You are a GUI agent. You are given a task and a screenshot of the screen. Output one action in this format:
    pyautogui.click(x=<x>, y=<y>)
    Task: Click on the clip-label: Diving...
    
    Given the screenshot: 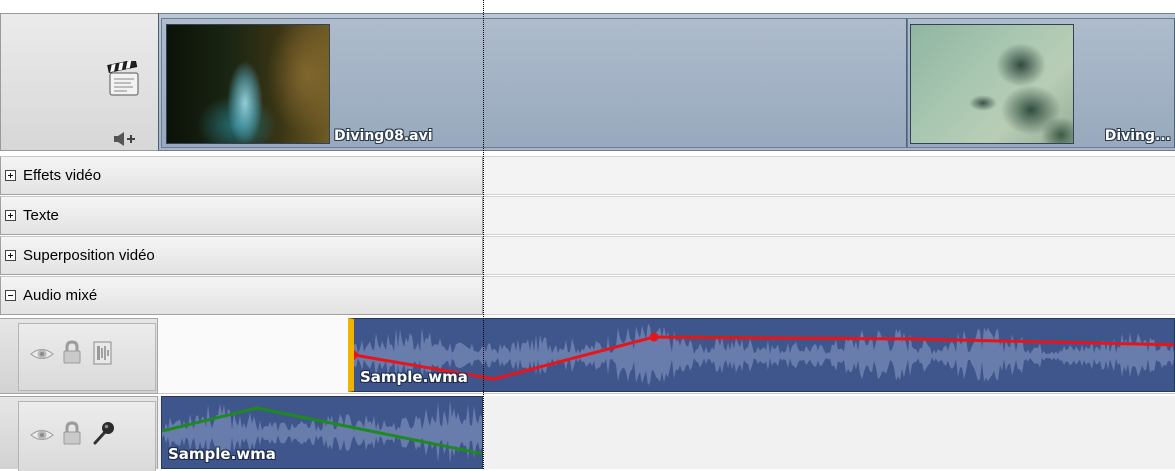 What is the action you would take?
    pyautogui.click(x=1137, y=136)
    